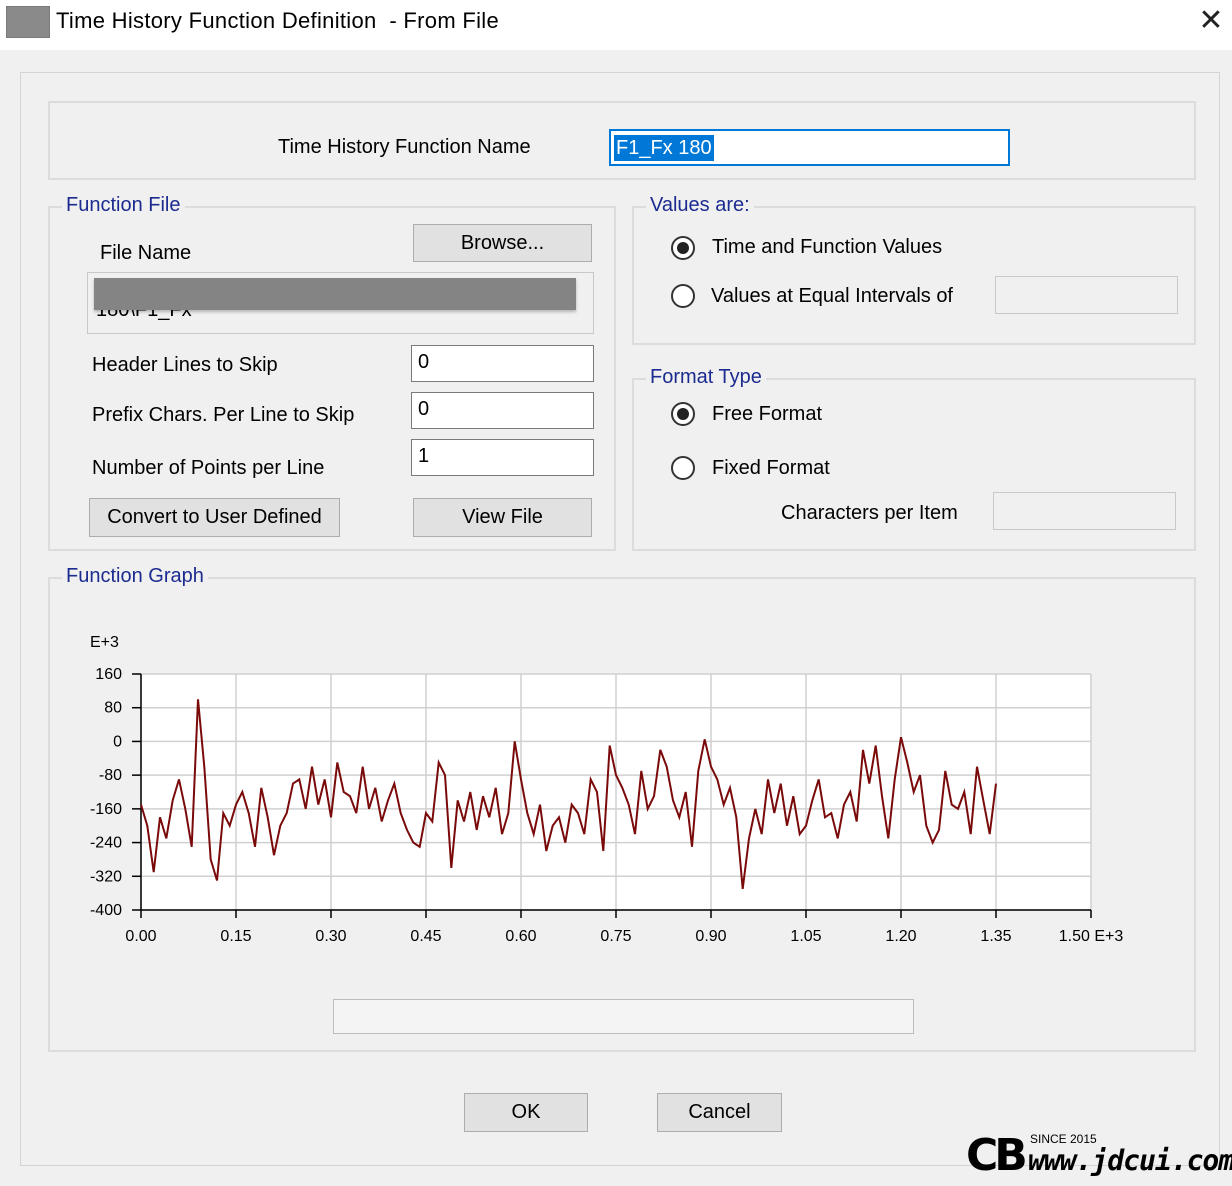 This screenshot has height=1186, width=1232. I want to click on y-tick-label: -400, so click(106, 910).